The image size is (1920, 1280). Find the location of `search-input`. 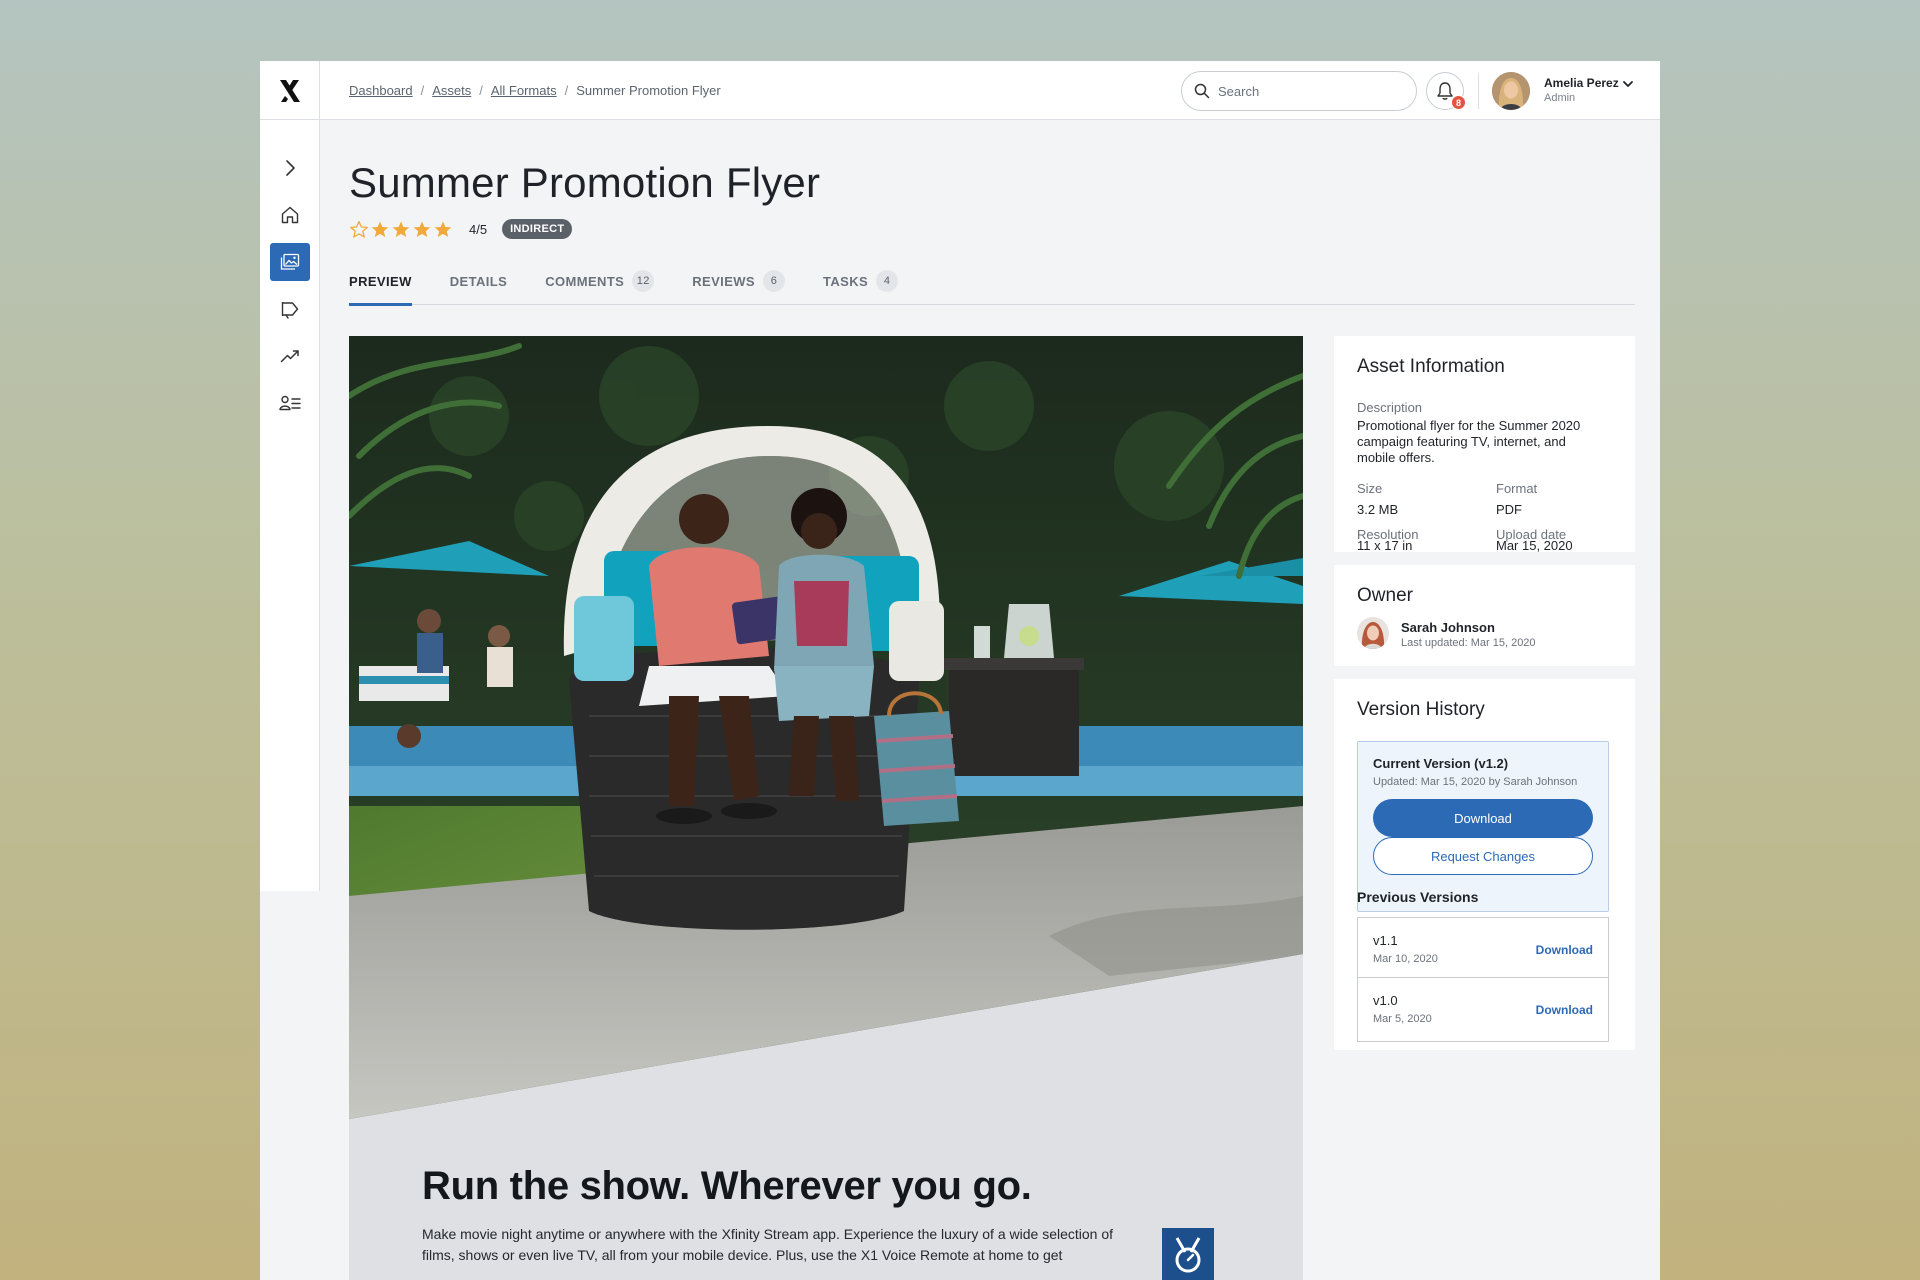

search-input is located at coordinates (1308, 91).